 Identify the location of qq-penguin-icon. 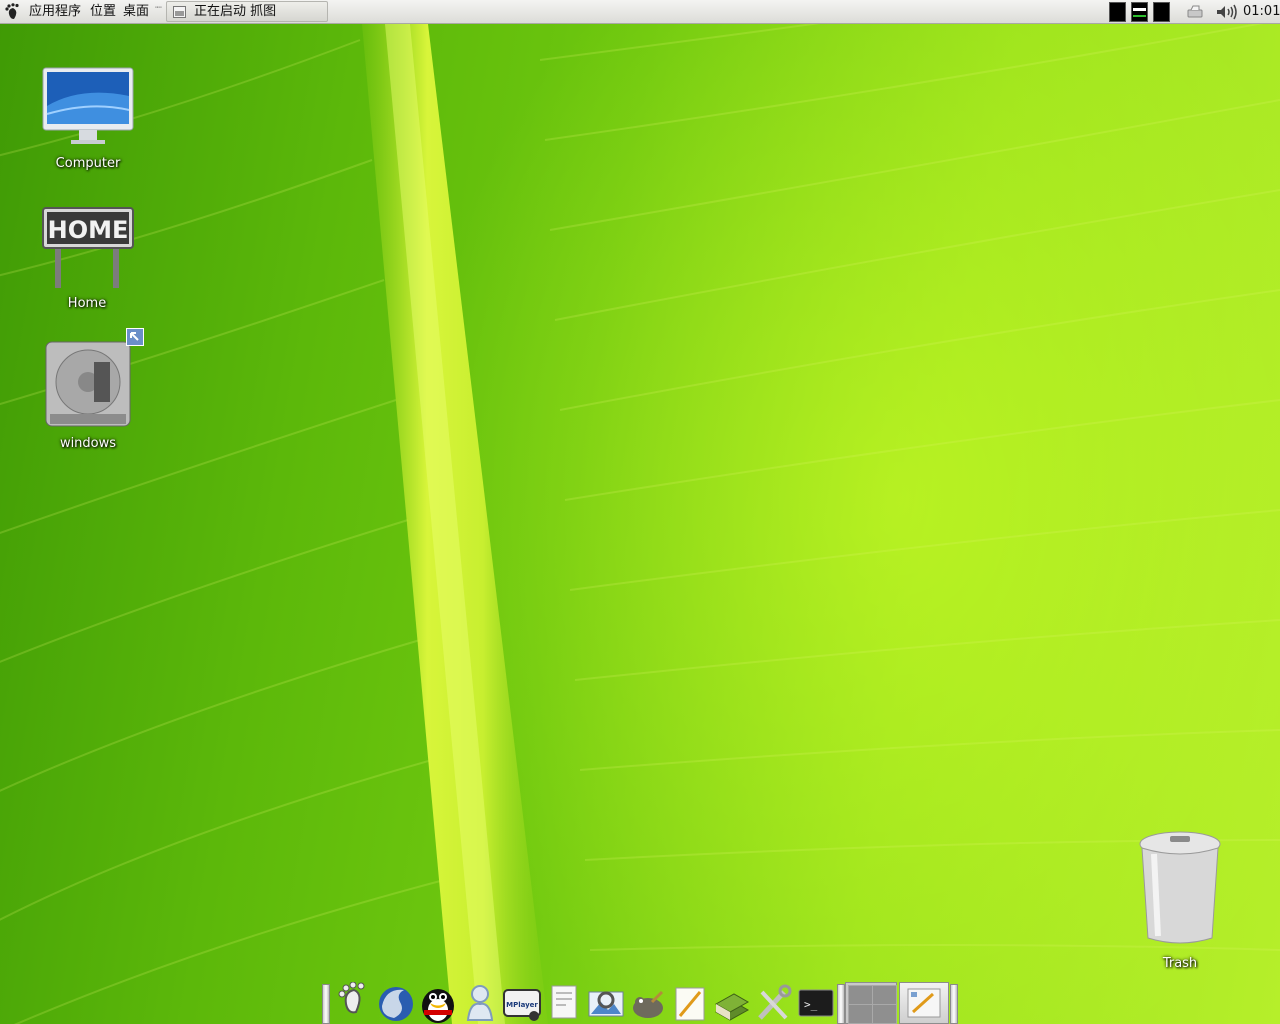
(438, 1003).